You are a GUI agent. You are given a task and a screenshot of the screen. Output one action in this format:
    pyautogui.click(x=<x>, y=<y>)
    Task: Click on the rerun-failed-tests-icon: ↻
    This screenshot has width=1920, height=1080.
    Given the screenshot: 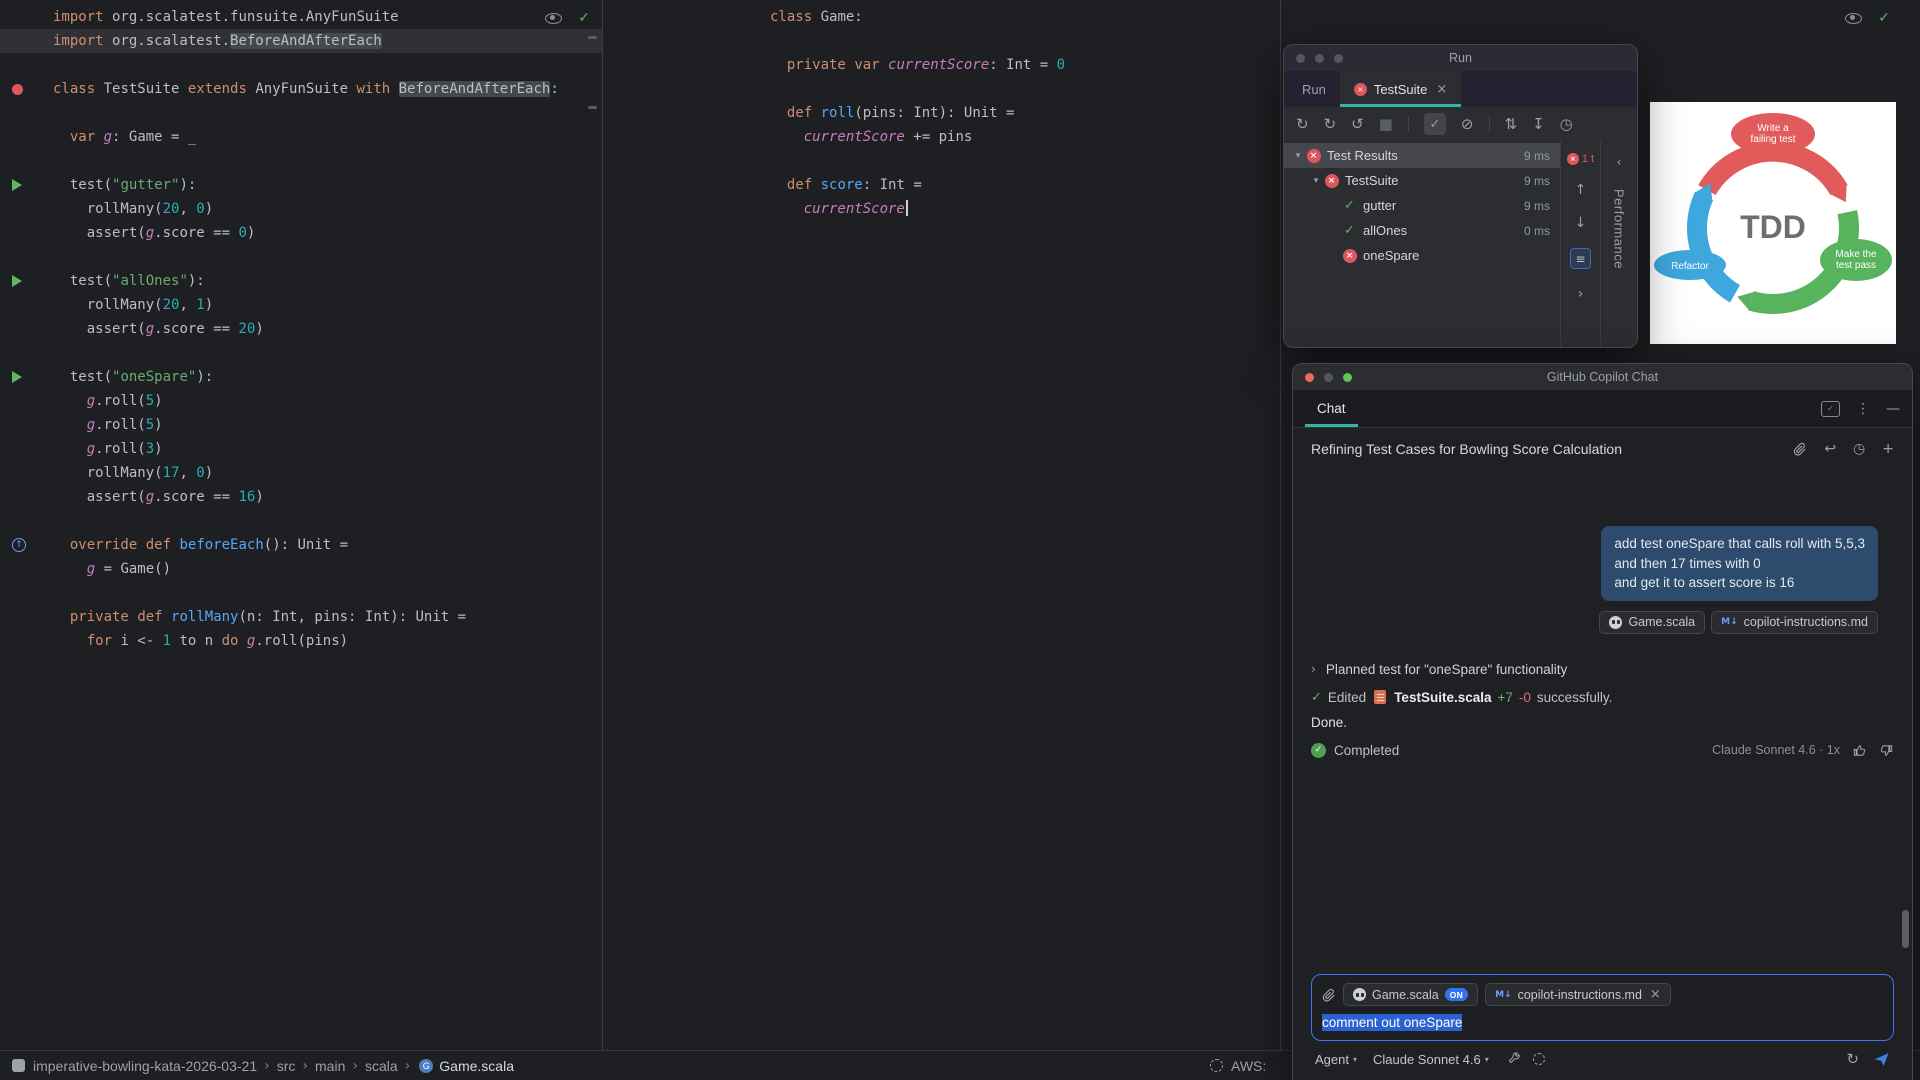 What is the action you would take?
    pyautogui.click(x=1330, y=124)
    